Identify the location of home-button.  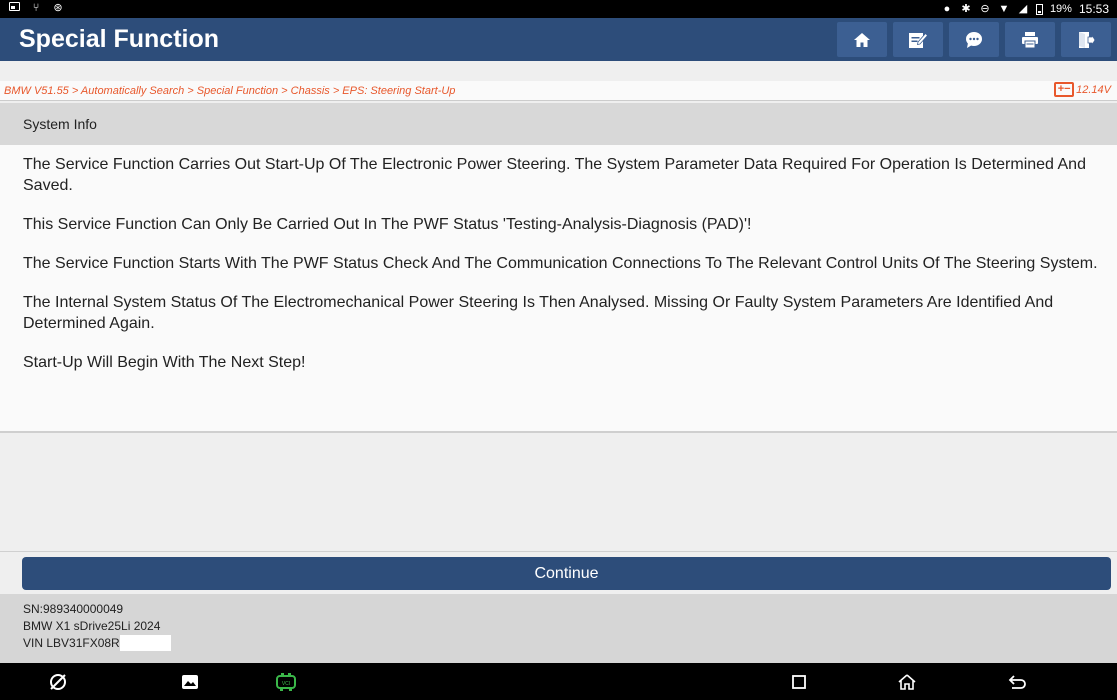
(862, 39).